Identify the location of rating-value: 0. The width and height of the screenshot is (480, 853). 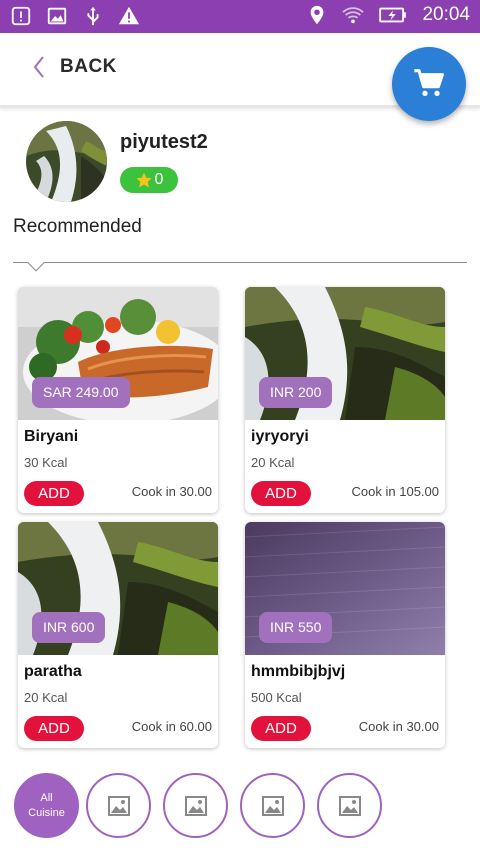
(159, 179).